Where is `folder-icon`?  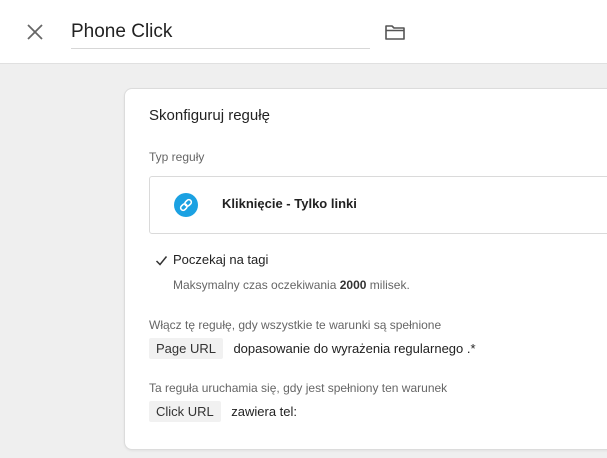
folder-icon is located at coordinates (395, 32).